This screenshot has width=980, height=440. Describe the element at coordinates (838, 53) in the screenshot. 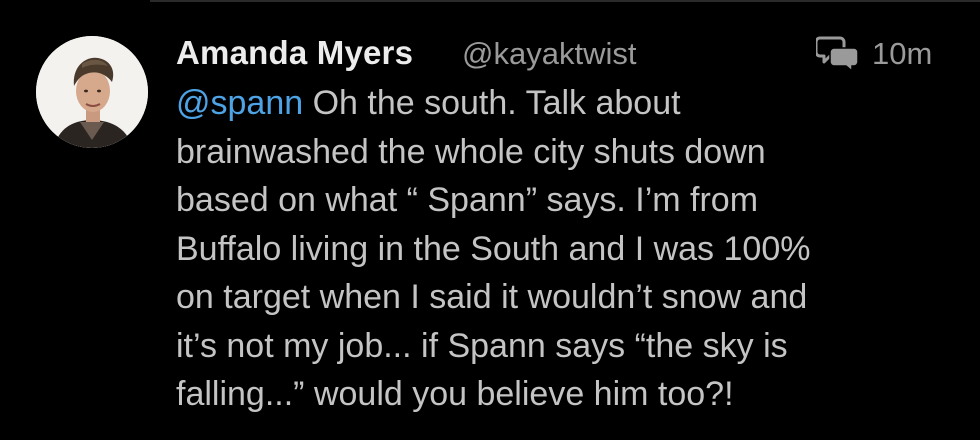

I see `conversation-icon` at that location.